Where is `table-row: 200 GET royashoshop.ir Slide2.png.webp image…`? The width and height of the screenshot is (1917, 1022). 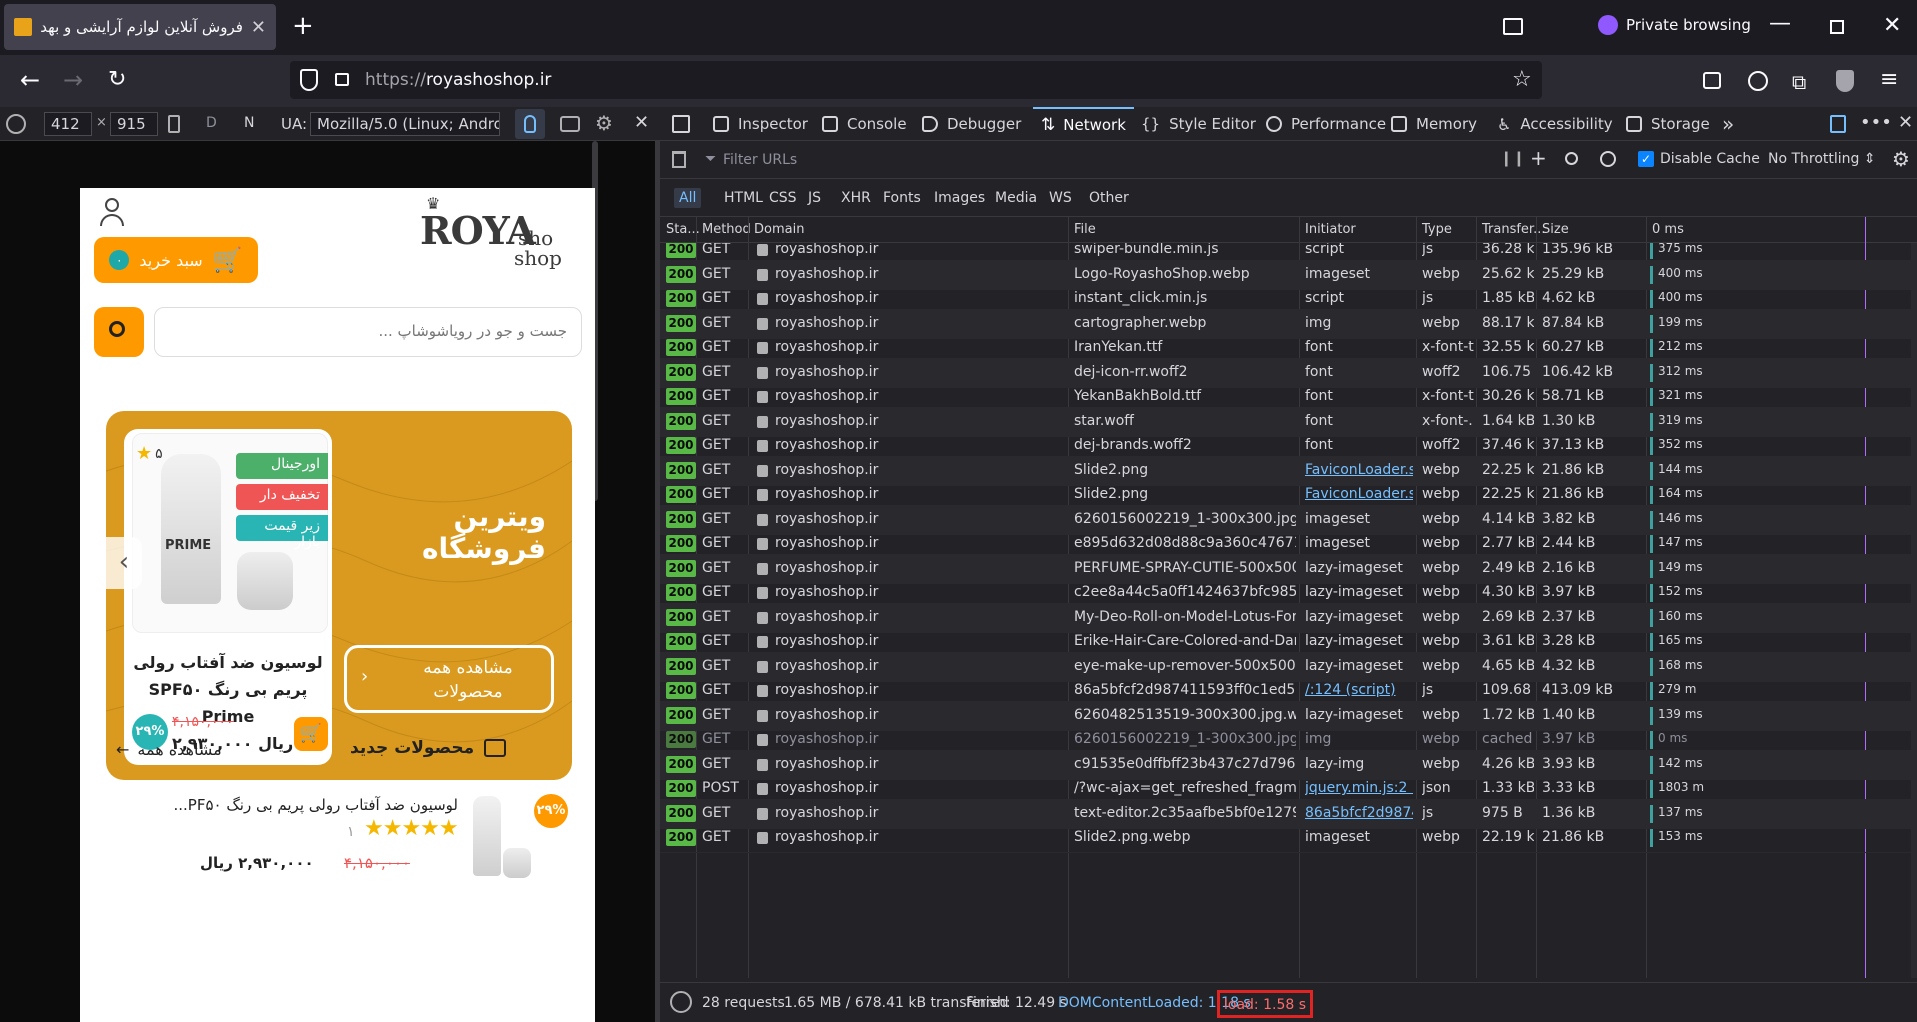
table-row: 200 GET royashoshop.ir Slide2.png.webp image… is located at coordinates (1288, 838).